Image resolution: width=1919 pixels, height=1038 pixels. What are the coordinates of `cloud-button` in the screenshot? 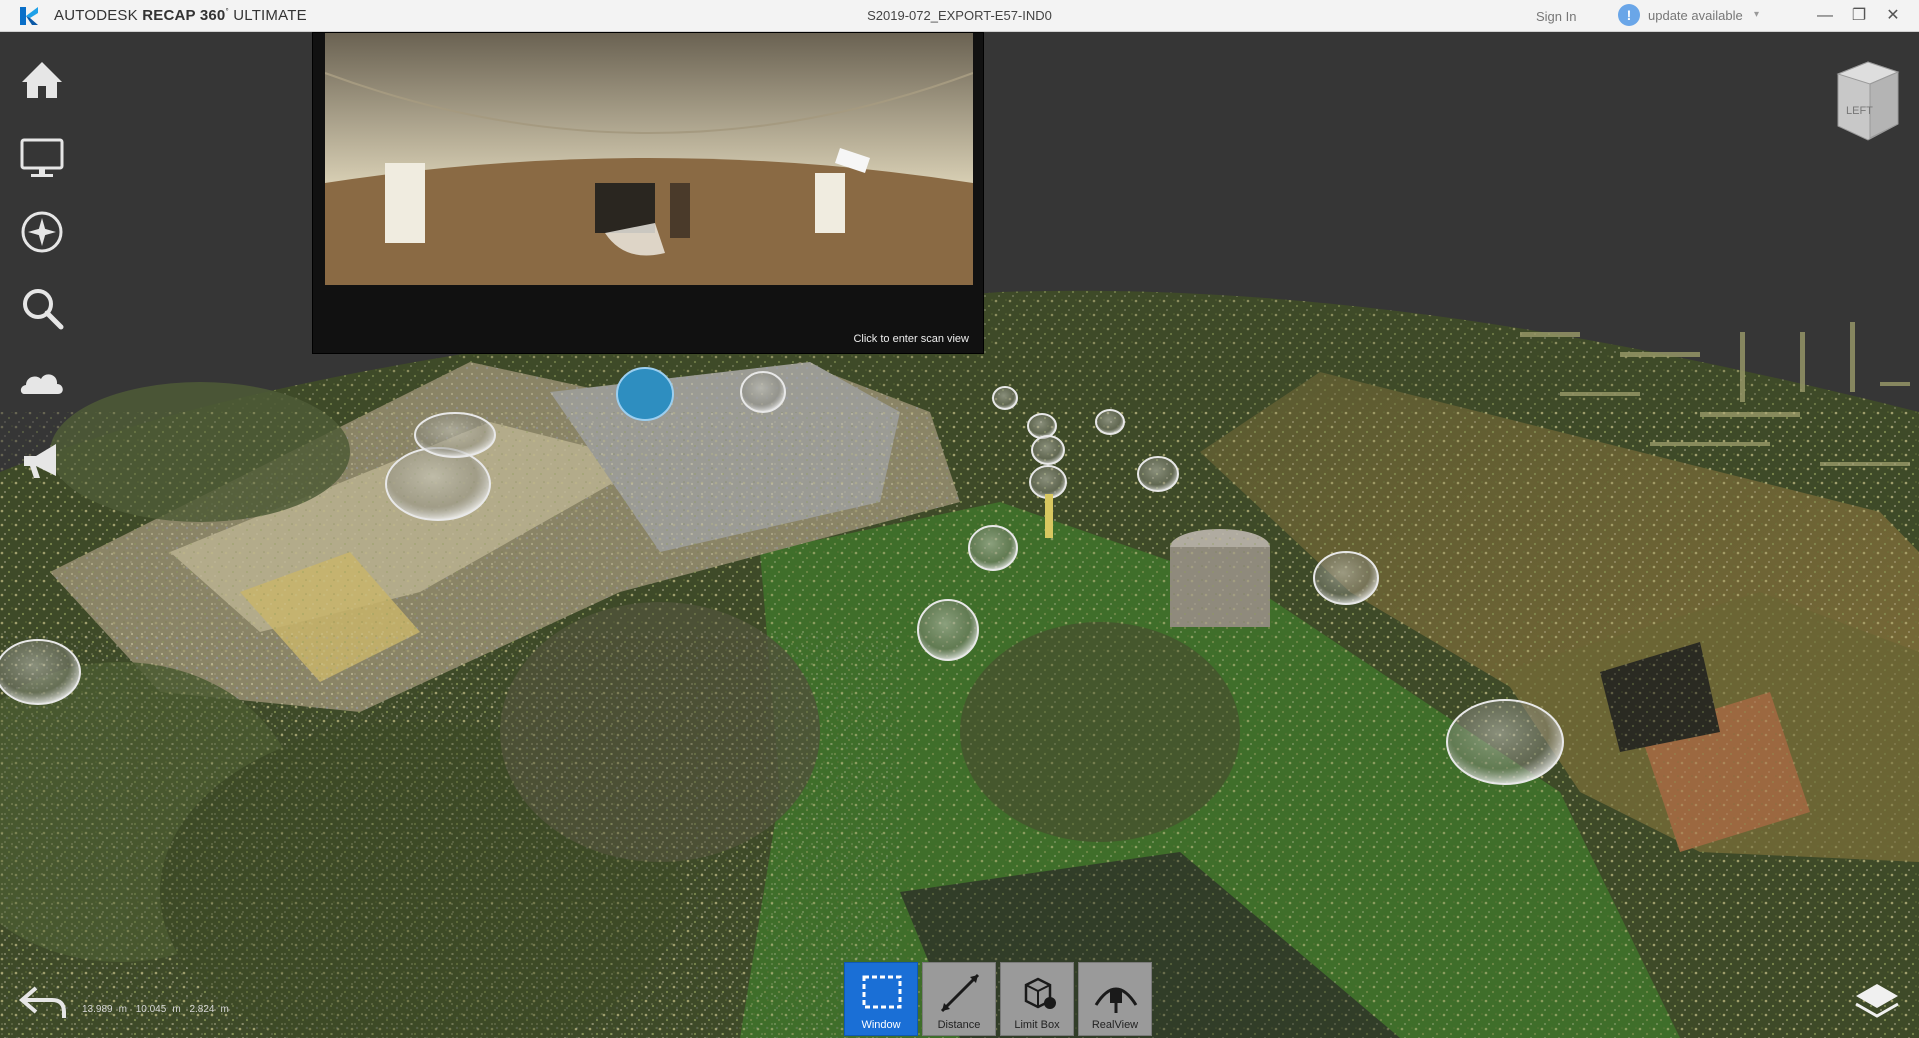 It's located at (42, 384).